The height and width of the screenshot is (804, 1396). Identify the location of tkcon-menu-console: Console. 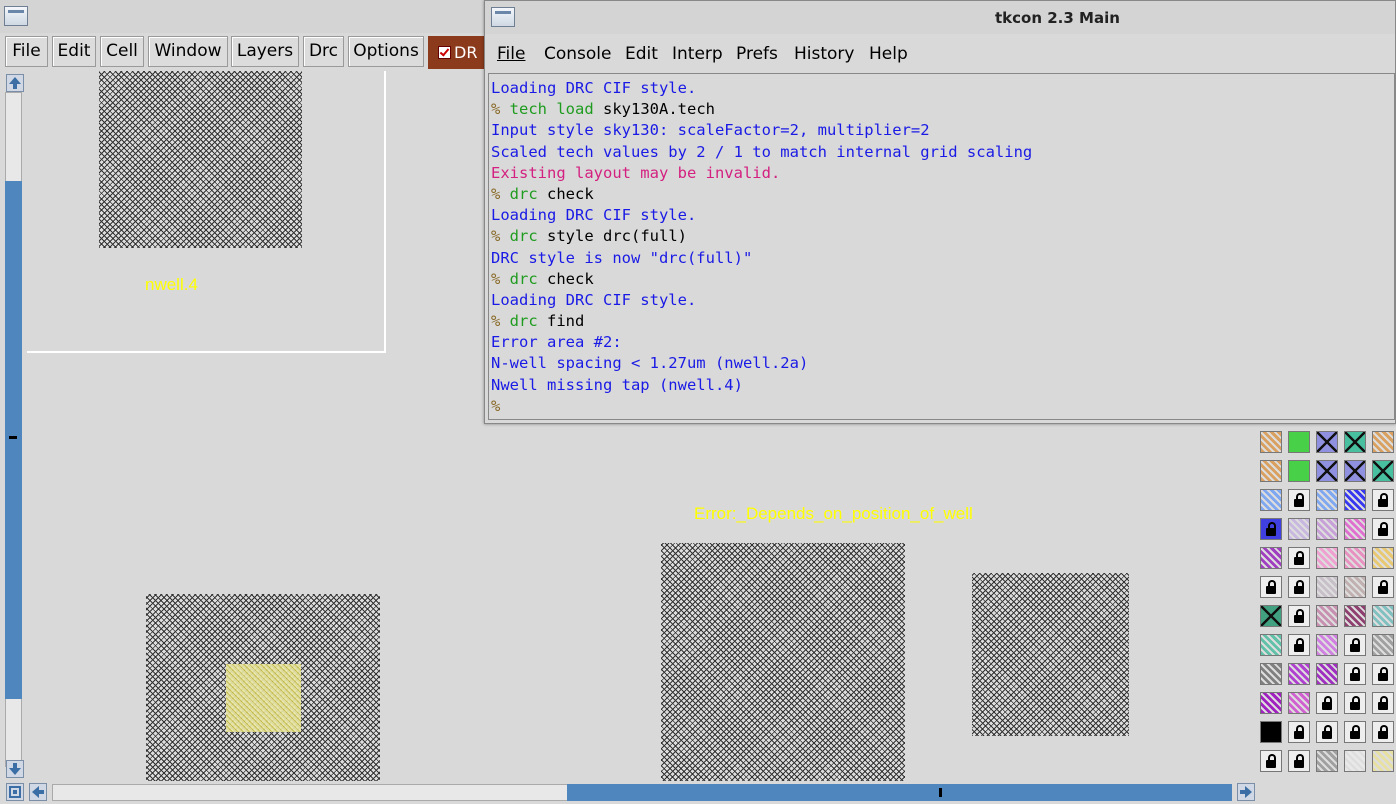
(578, 54).